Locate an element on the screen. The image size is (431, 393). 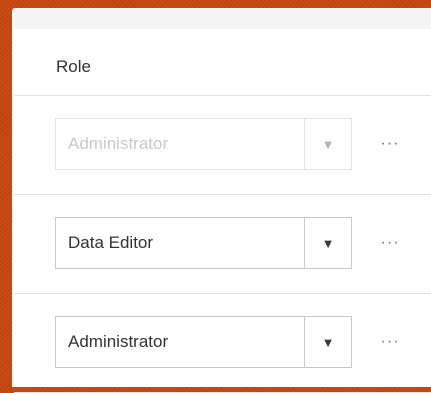
role-select: Data Editor ▼ is located at coordinates (203, 243).